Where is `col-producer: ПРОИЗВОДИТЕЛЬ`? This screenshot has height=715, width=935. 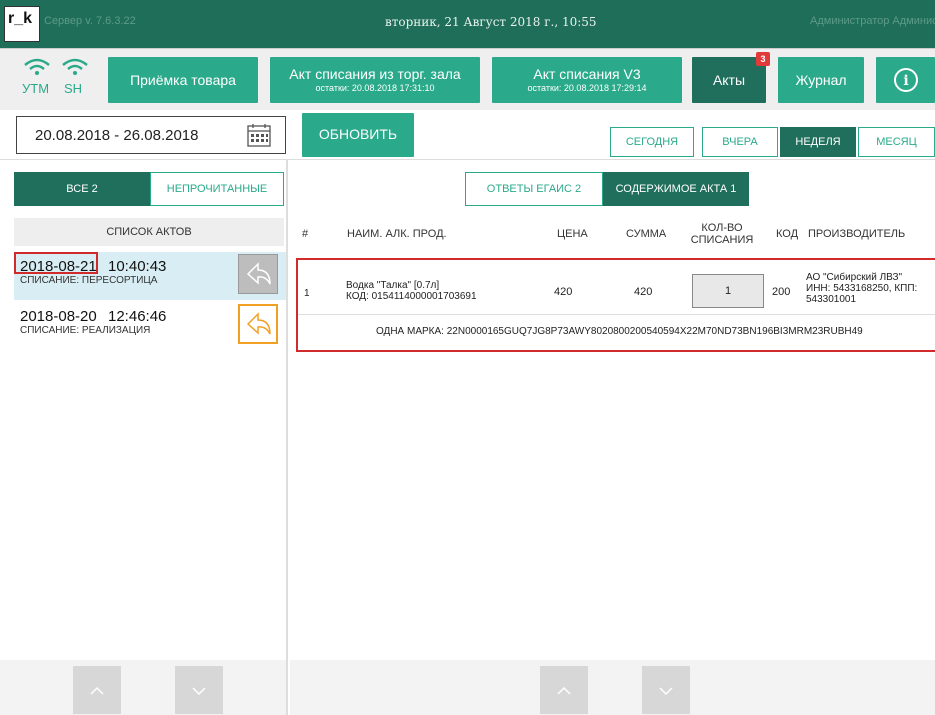 col-producer: ПРОИЗВОДИТЕЛЬ is located at coordinates (857, 234).